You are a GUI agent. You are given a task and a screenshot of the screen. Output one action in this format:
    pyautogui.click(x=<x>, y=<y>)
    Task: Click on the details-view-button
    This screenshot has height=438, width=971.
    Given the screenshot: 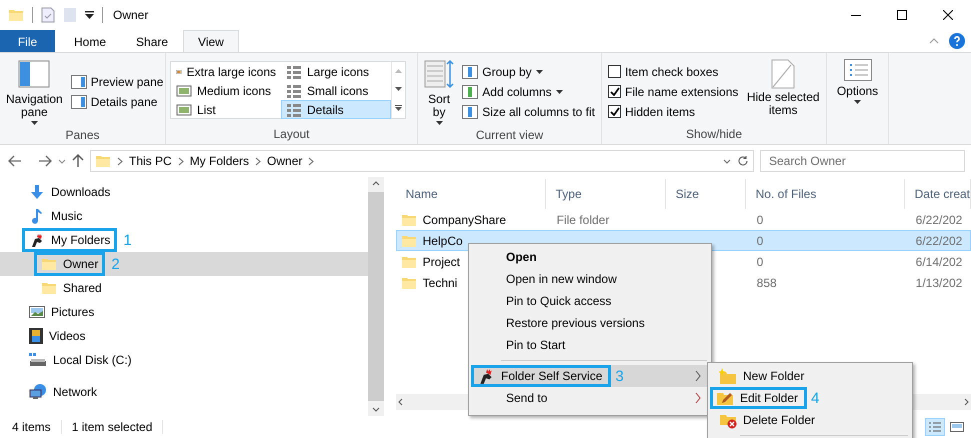 What is the action you would take?
    pyautogui.click(x=935, y=427)
    